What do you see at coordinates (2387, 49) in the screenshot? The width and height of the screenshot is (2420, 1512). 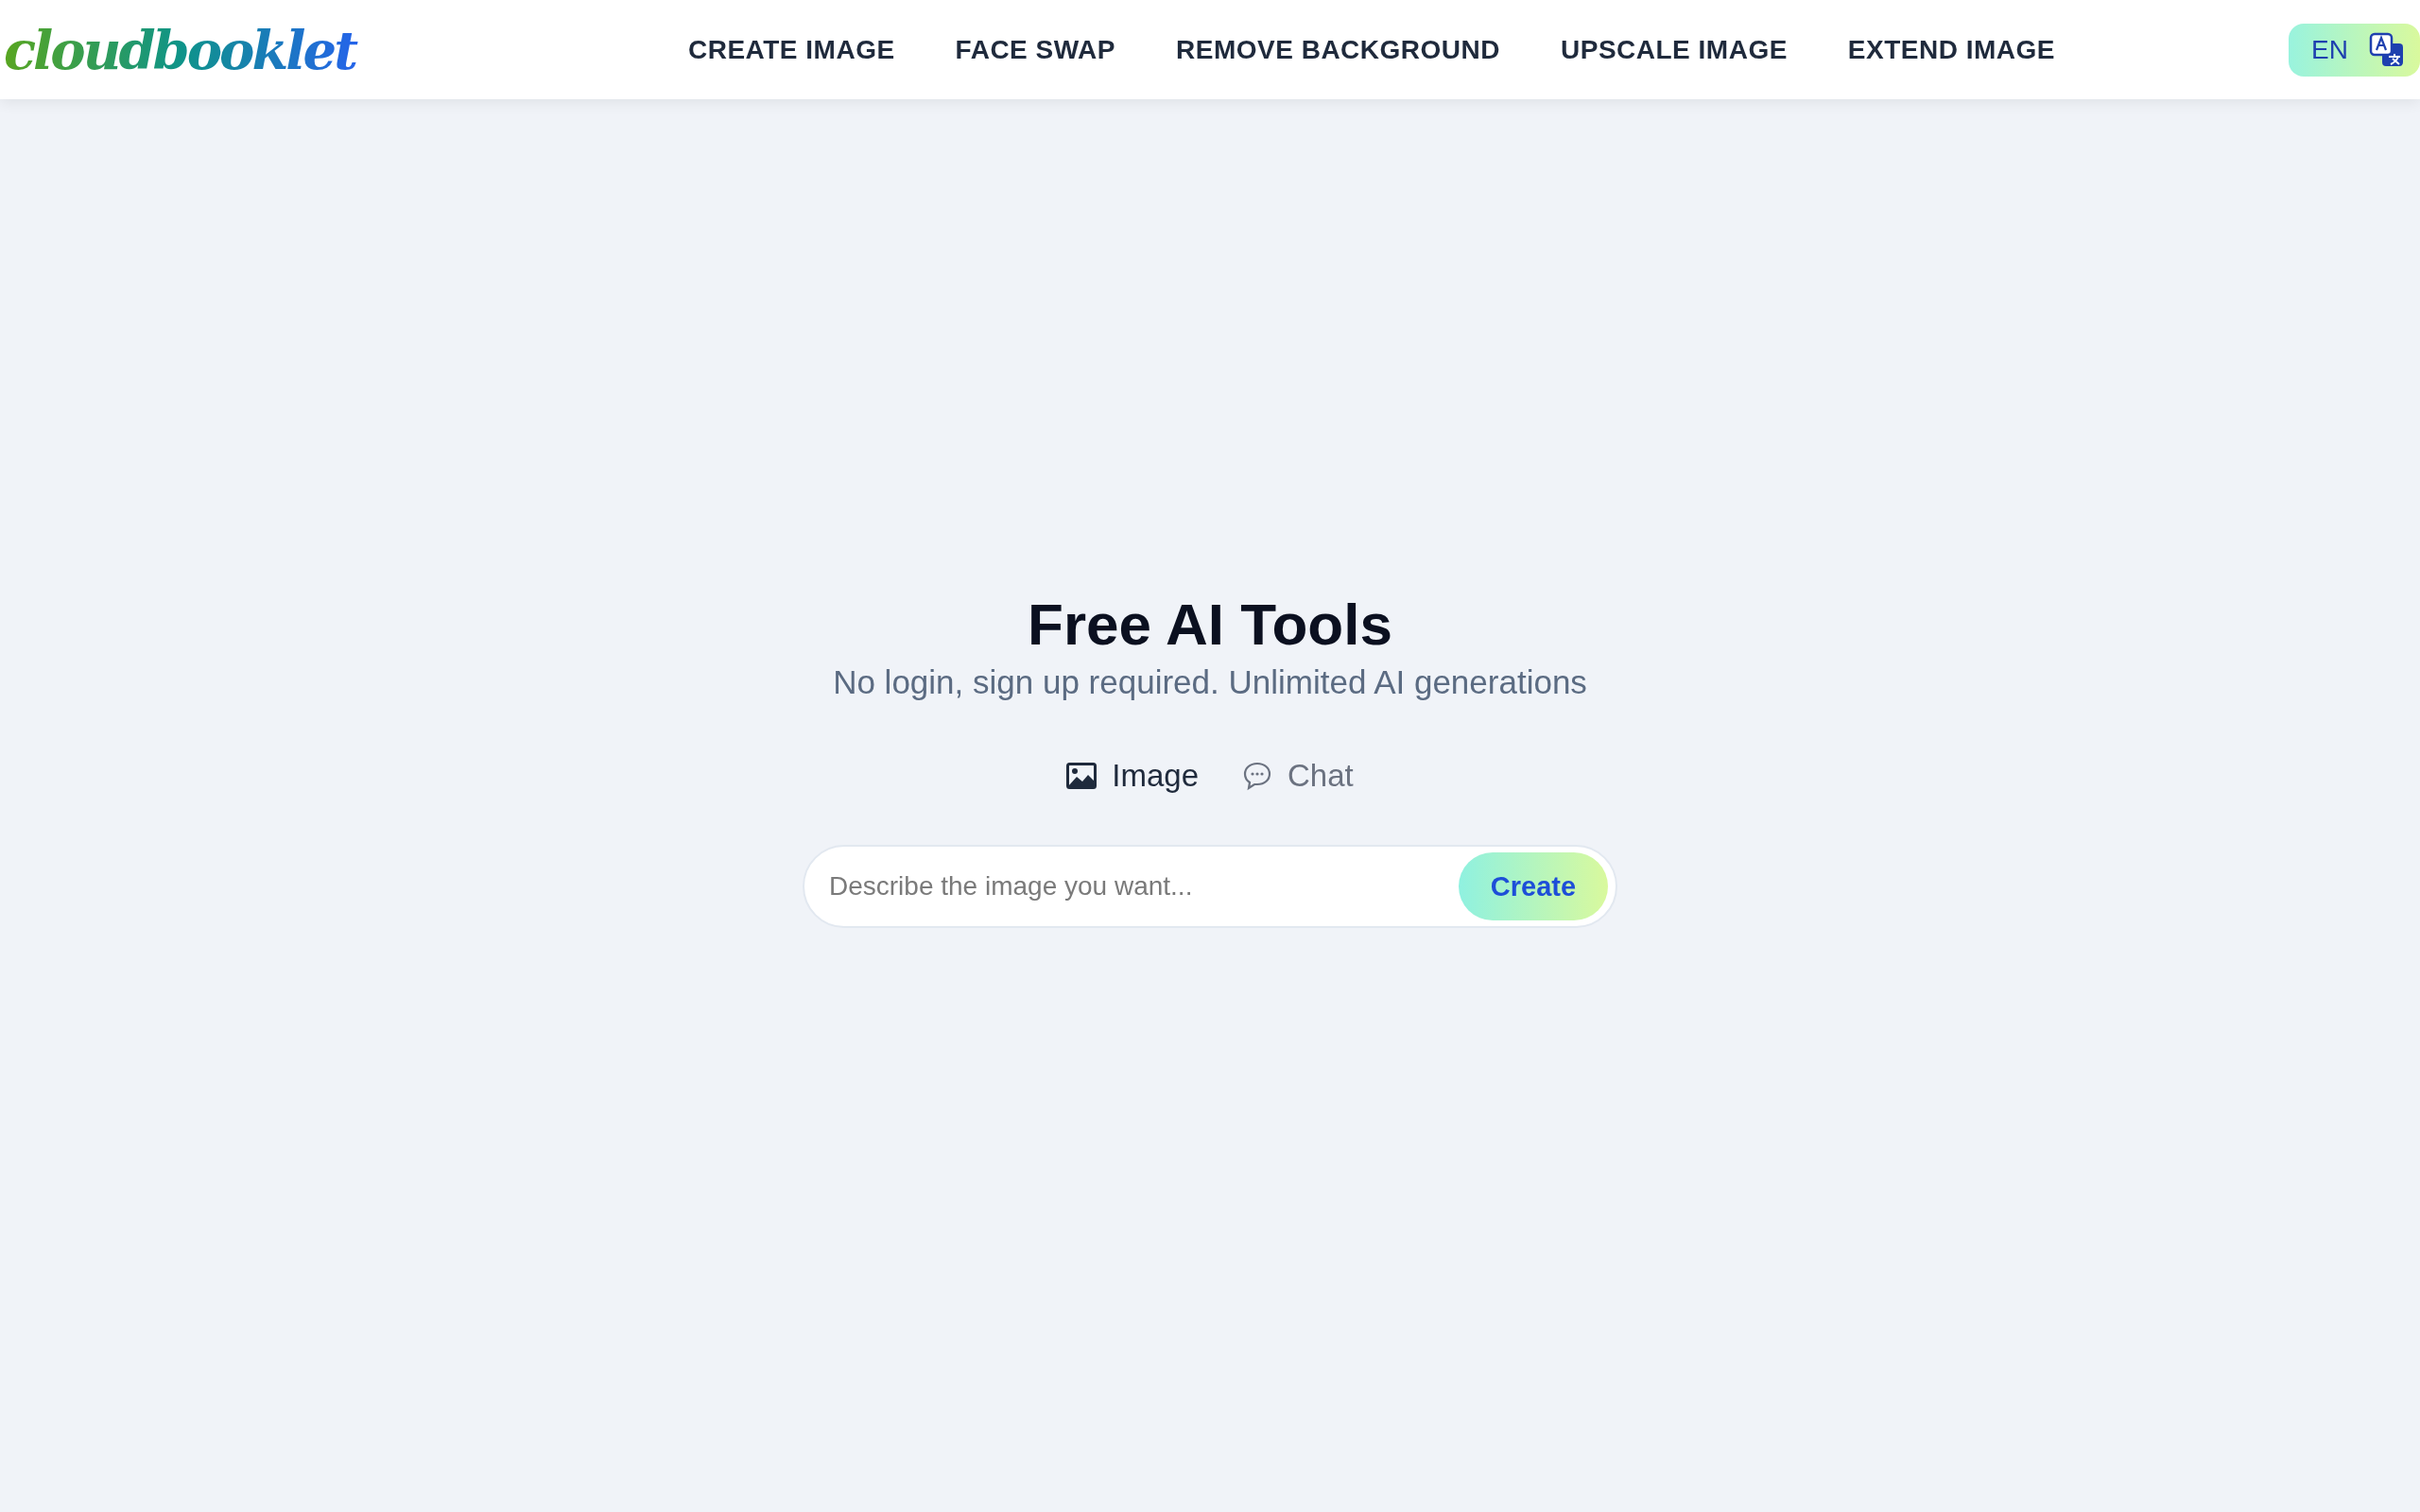 I see `translate-icon` at bounding box center [2387, 49].